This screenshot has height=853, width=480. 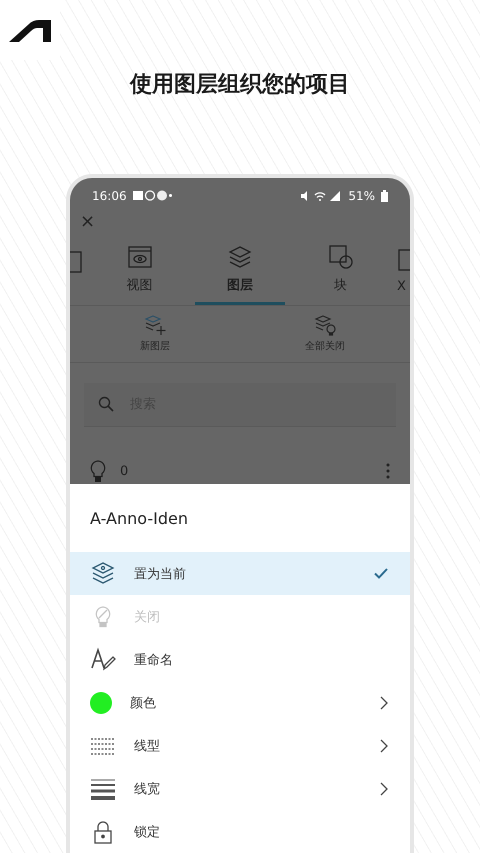 What do you see at coordinates (240, 574) in the screenshot?
I see `menu-item: 置为当前` at bounding box center [240, 574].